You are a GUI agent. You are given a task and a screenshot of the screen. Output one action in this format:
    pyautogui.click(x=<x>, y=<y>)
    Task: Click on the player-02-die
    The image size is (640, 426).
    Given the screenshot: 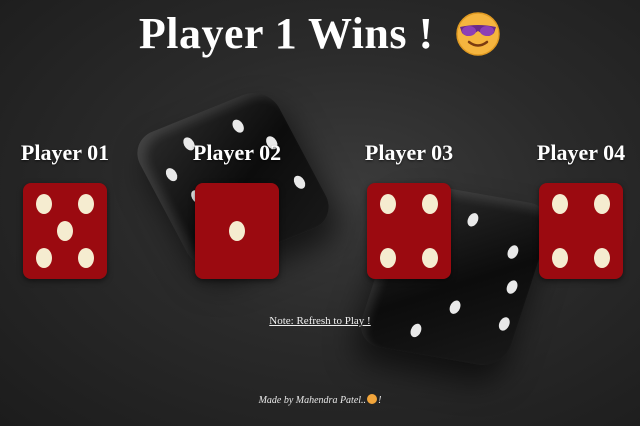 What is the action you would take?
    pyautogui.click(x=237, y=231)
    